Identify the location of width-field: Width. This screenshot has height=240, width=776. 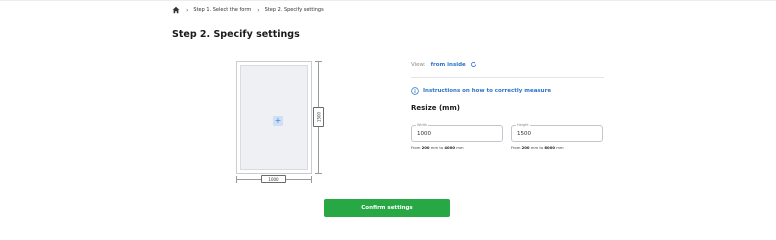
(457, 132).